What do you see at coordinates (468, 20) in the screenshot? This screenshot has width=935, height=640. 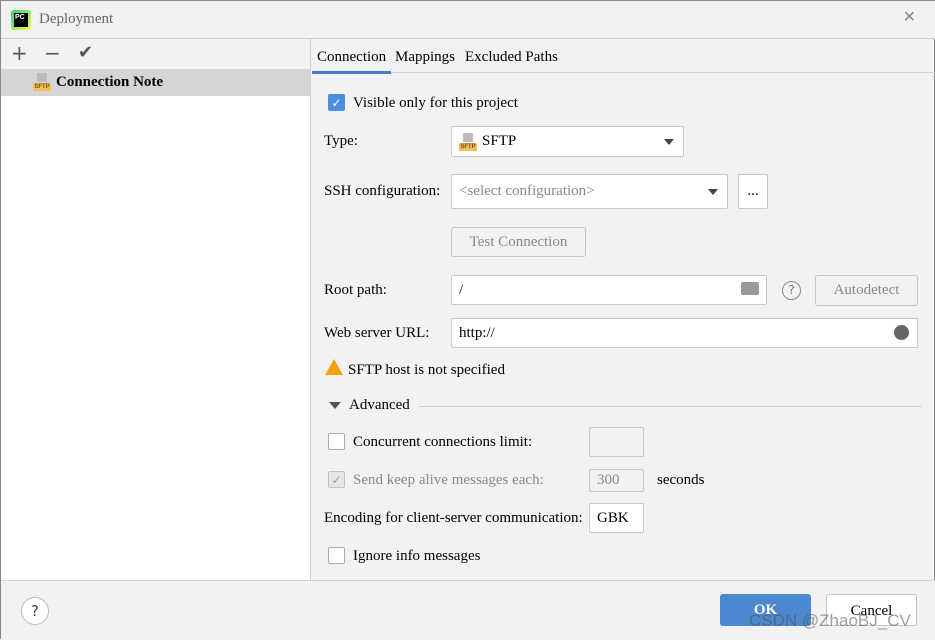 I see `title-bar` at bounding box center [468, 20].